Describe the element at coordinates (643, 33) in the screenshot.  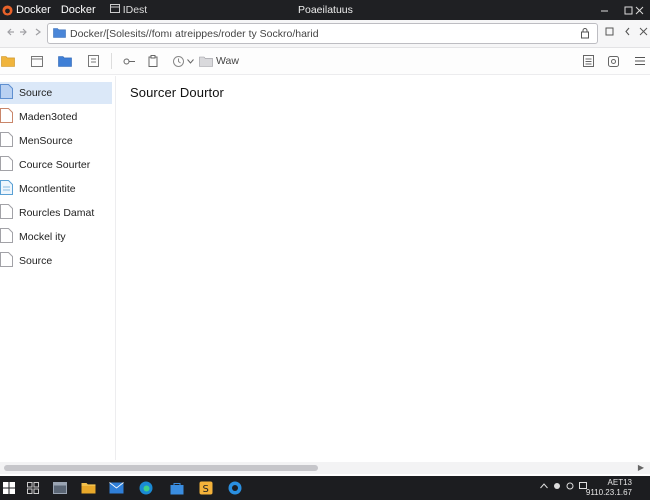
I see `close-icon` at that location.